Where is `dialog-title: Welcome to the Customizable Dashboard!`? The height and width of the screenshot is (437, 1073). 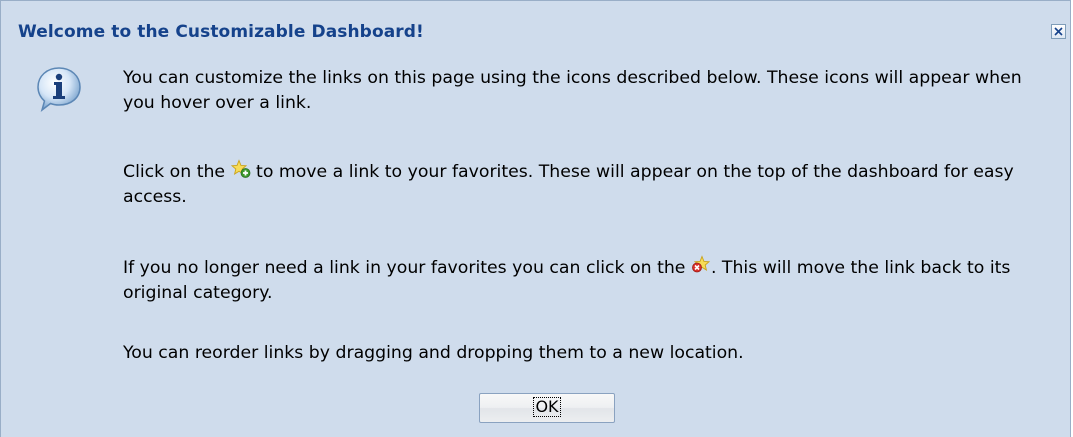 dialog-title: Welcome to the Customizable Dashboard! is located at coordinates (221, 32).